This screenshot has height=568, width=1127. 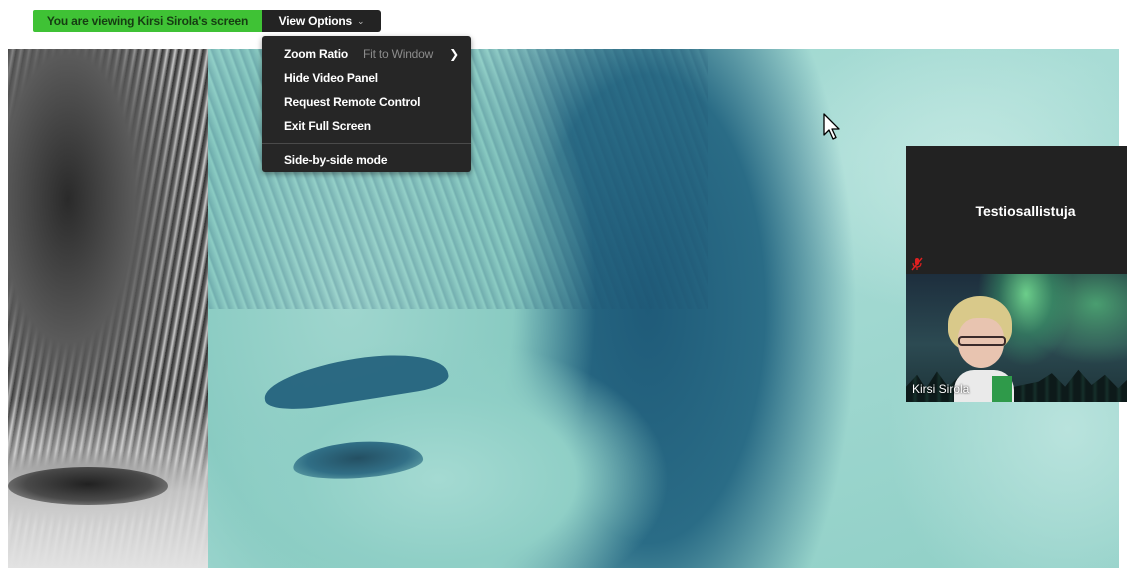 I want to click on self-video-name: Kirsi Sirola, so click(x=941, y=389).